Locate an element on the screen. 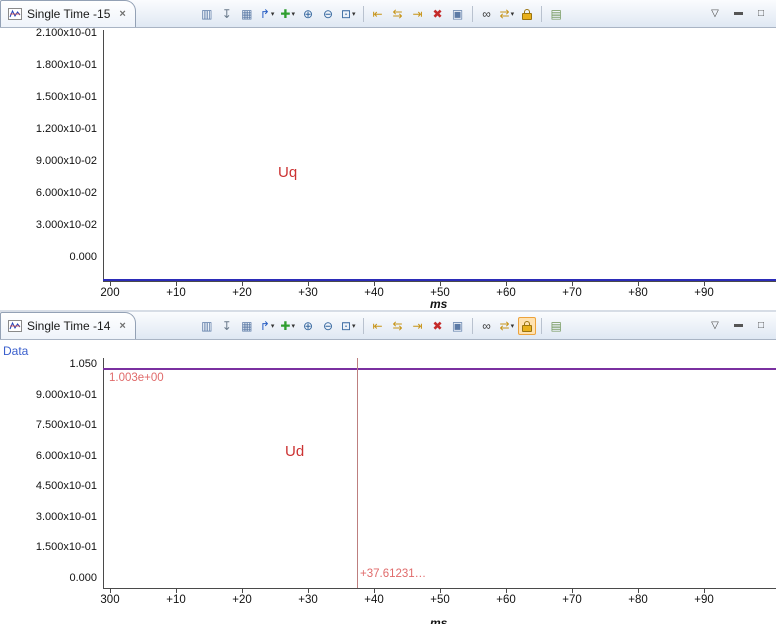 Image resolution: width=776 pixels, height=624 pixels. zoom-selection-icon-glyph: ⊡ is located at coordinates (346, 13).